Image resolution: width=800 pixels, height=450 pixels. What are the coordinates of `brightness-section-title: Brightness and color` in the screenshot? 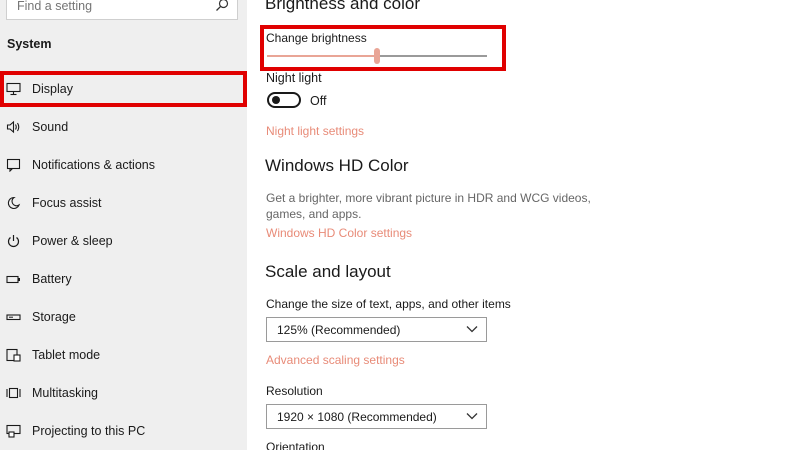 It's located at (342, 6).